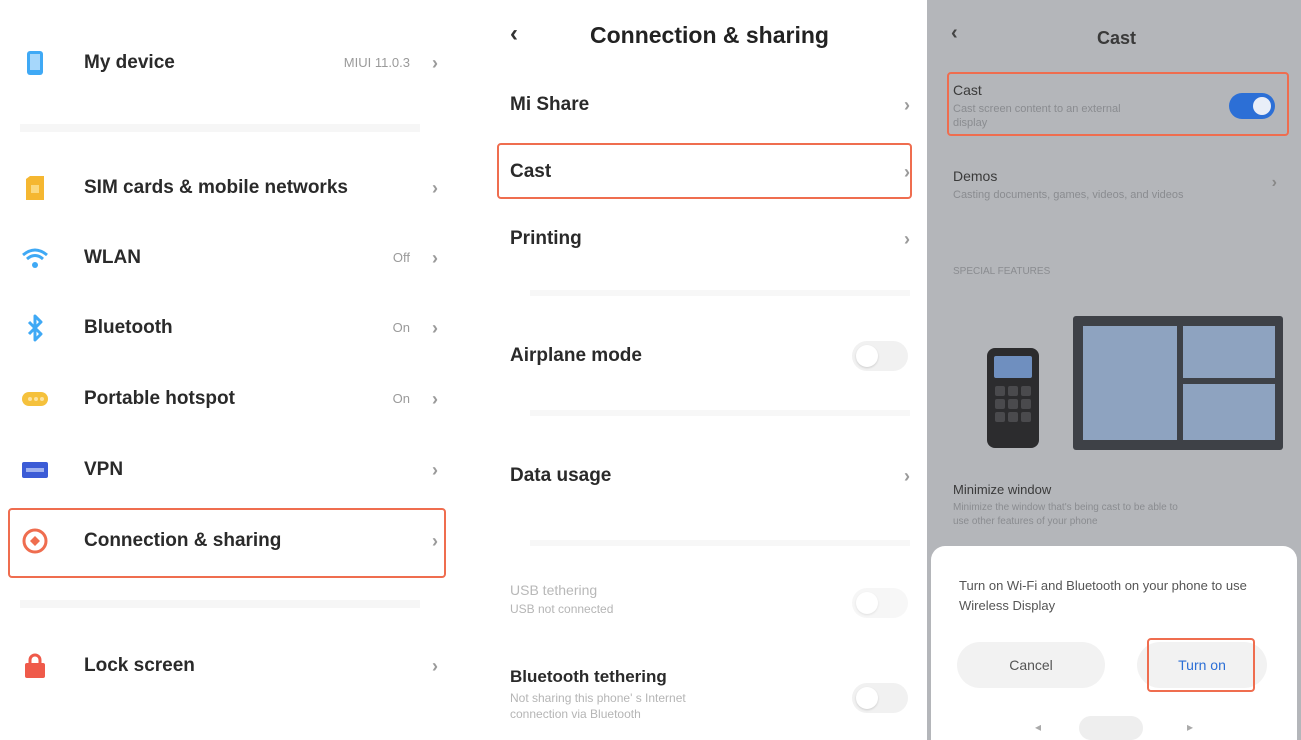 The height and width of the screenshot is (740, 1301). Describe the element at coordinates (35, 328) in the screenshot. I see `bluetooth-icon` at that location.